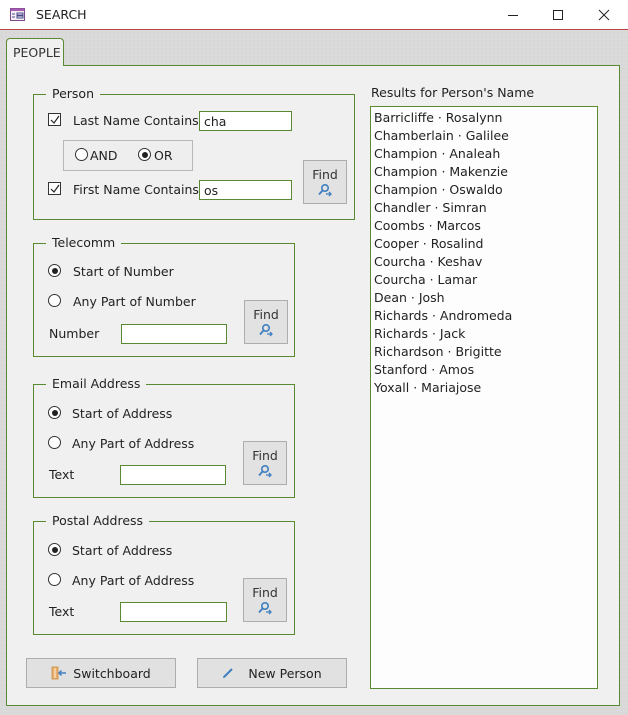 This screenshot has width=628, height=715. I want to click on or-label: OR, so click(163, 155).